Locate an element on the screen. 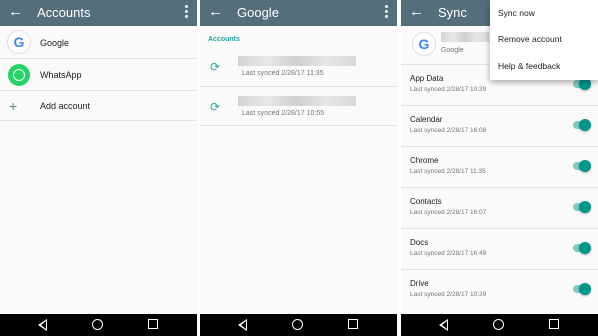 This screenshot has width=598, height=336. toolbar: ← Google is located at coordinates (298, 13).